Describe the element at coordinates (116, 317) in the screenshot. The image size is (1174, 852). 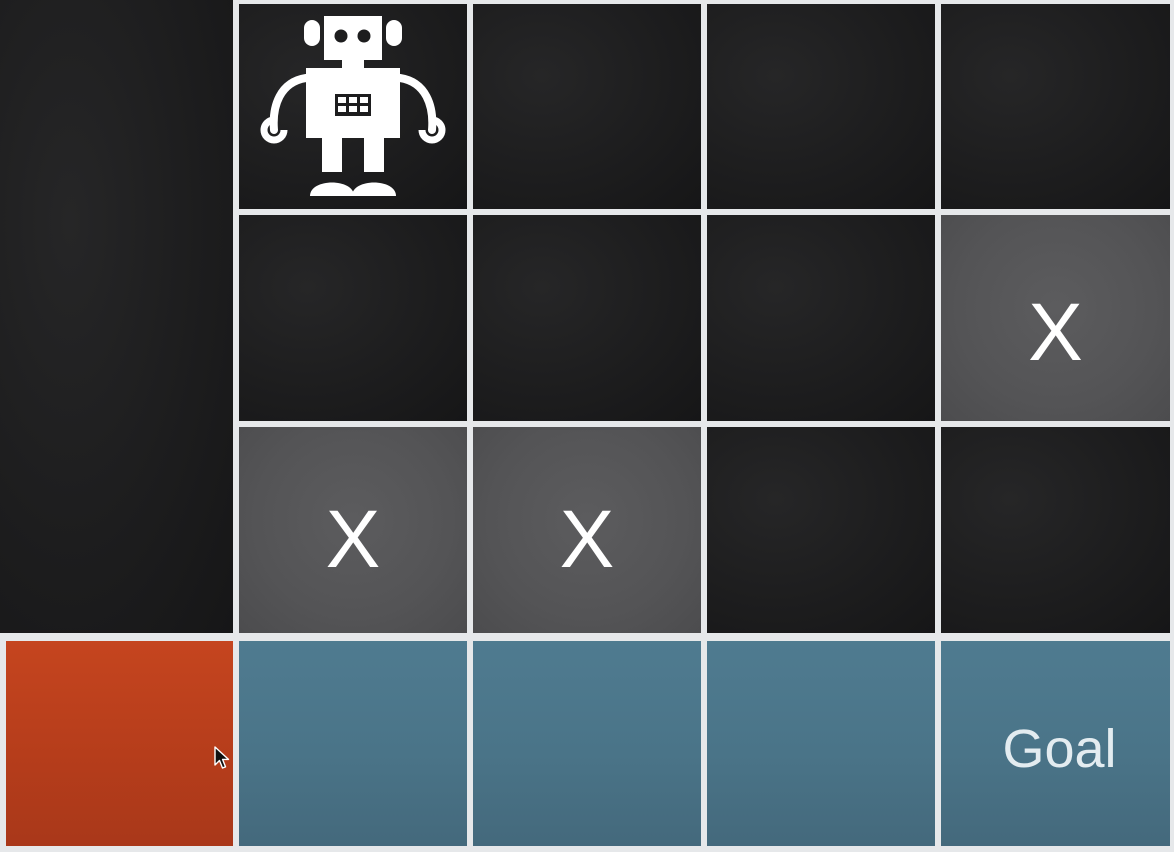
I see `left-panel` at that location.